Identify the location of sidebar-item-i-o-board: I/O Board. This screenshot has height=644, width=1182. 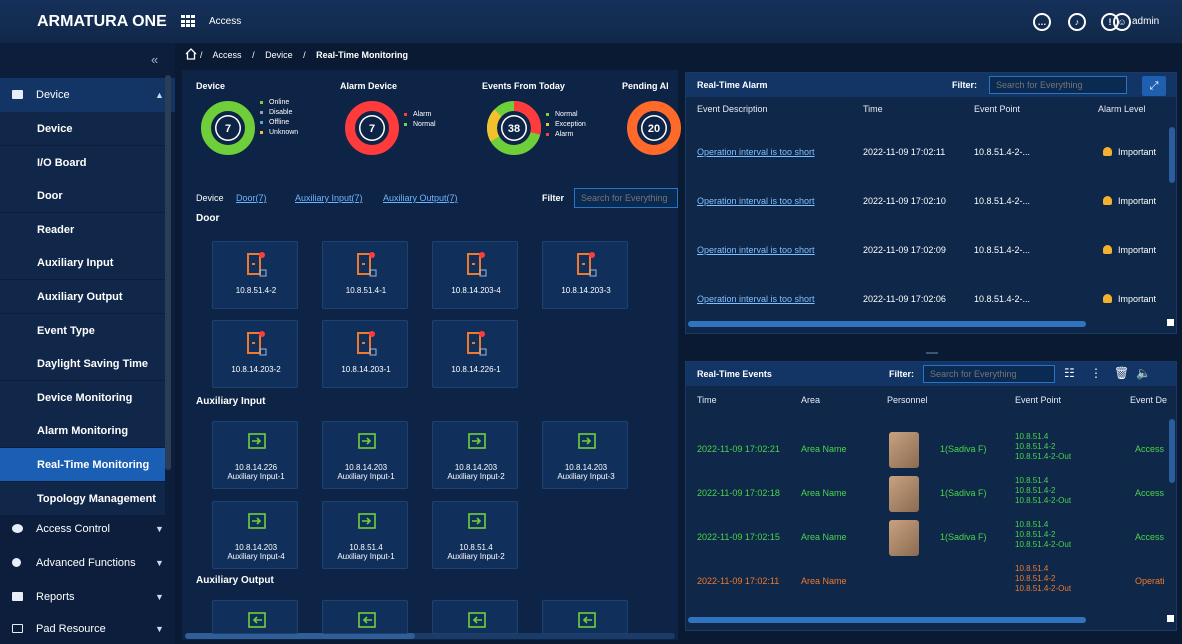
(82, 162).